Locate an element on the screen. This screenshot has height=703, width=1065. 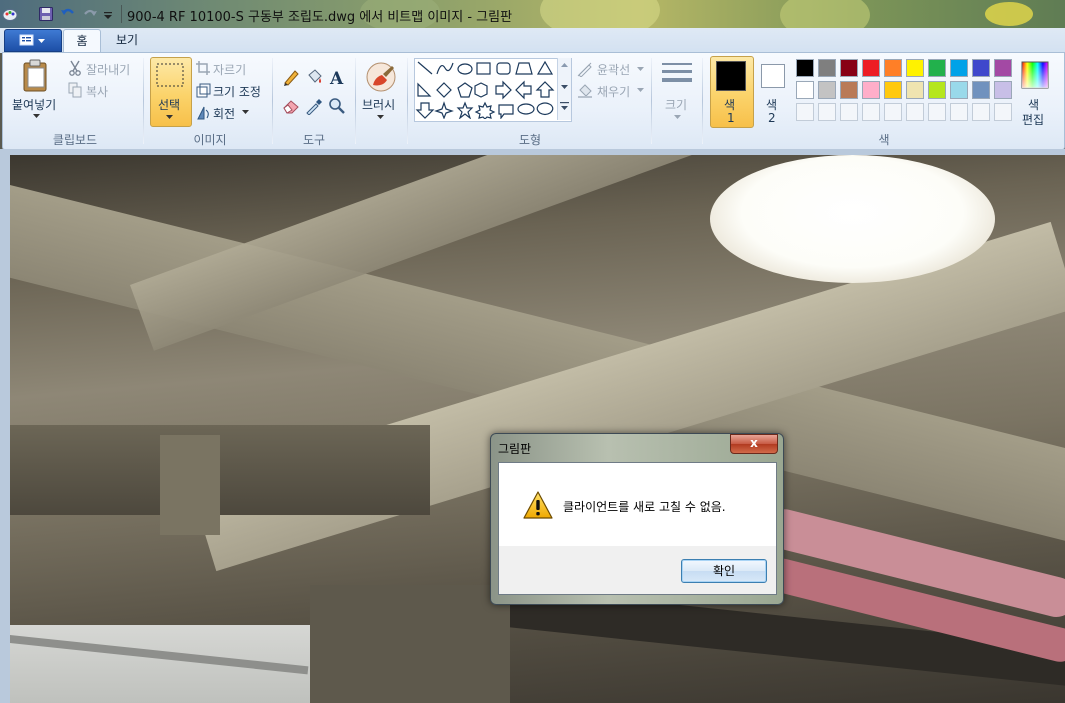
ribbon-tab-row is located at coordinates (532, 40).